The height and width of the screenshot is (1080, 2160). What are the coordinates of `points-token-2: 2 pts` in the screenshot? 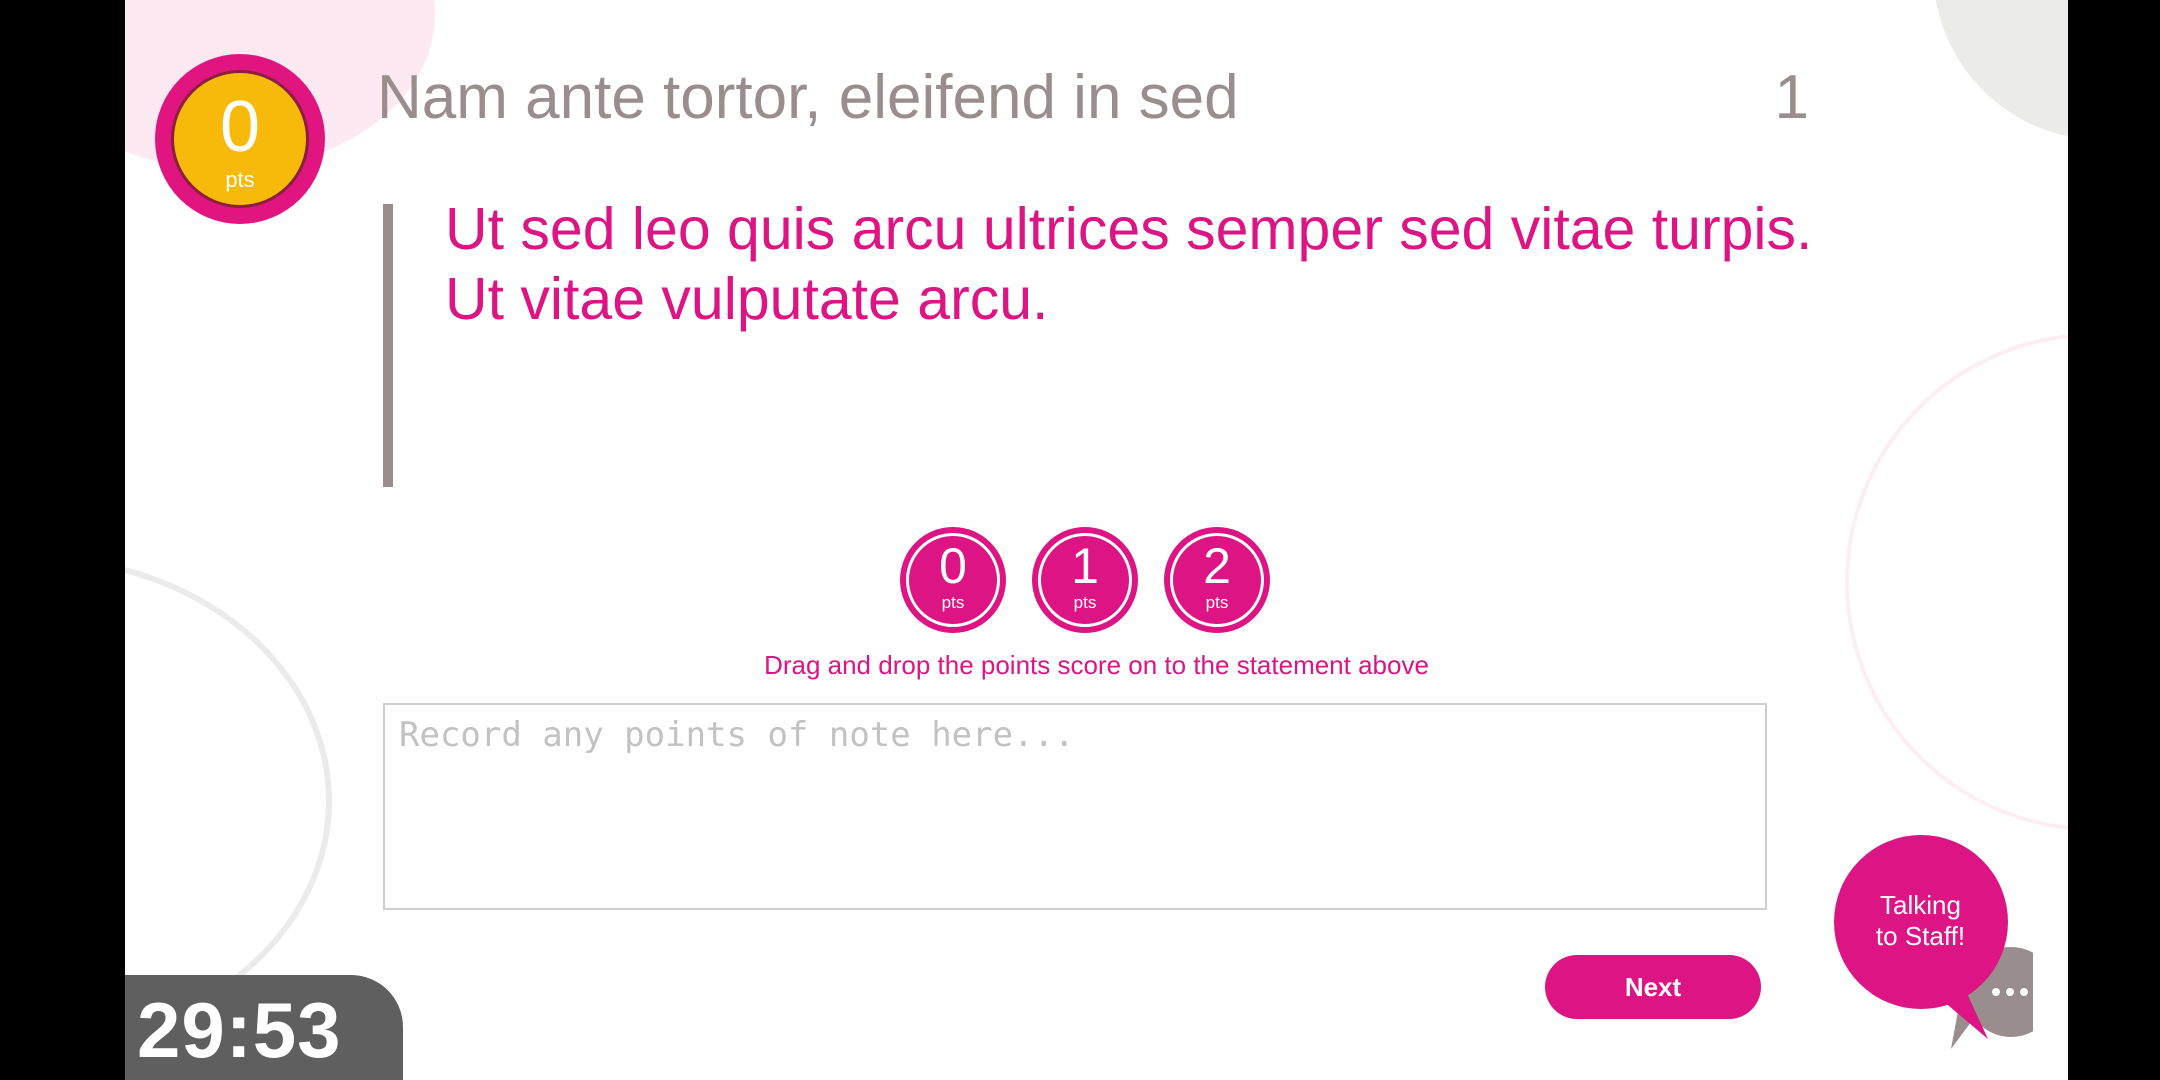 It's located at (1217, 580).